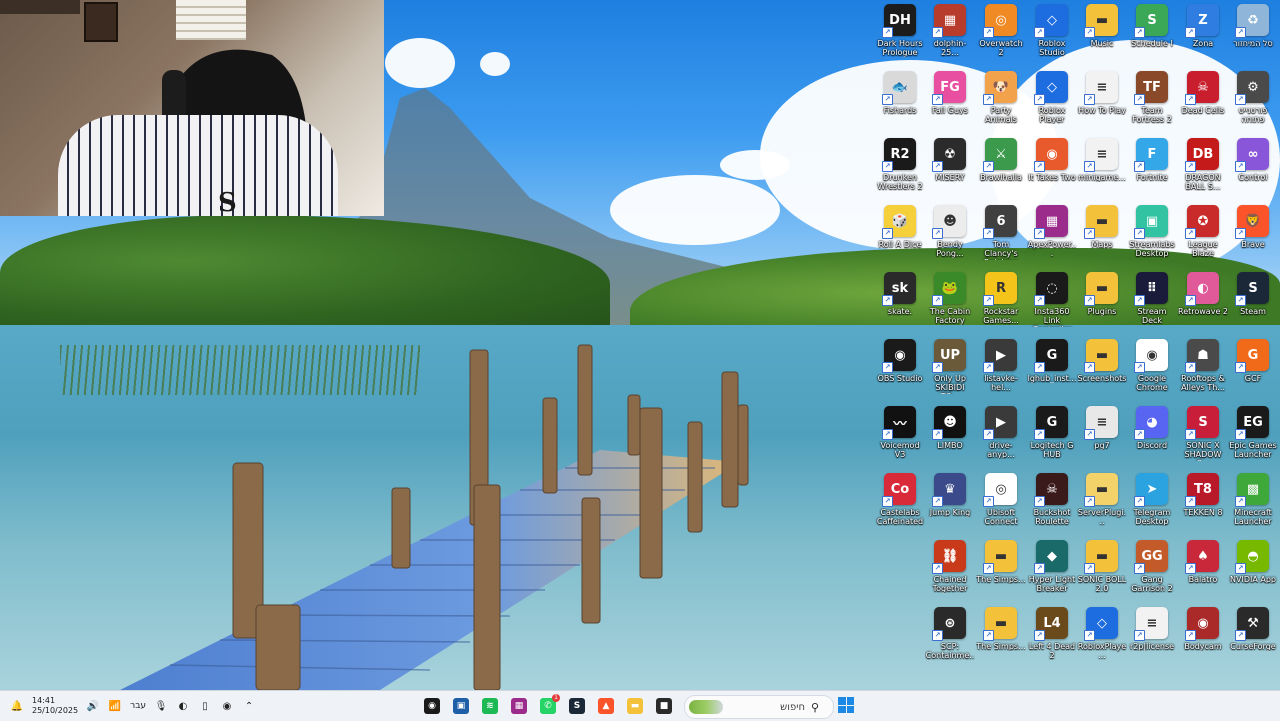 Image resolution: width=1280 pixels, height=721 pixels. I want to click on notification-bell-icon: 🔔, so click(17, 706).